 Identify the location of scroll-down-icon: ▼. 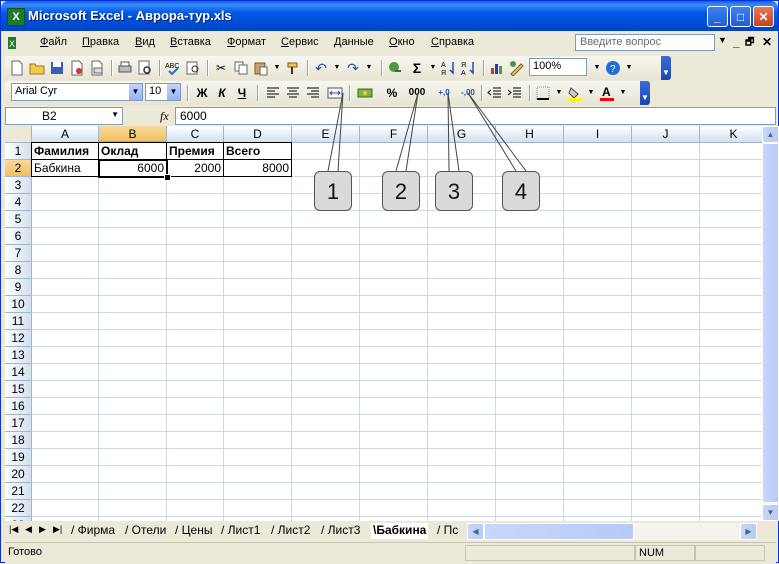
(770, 512).